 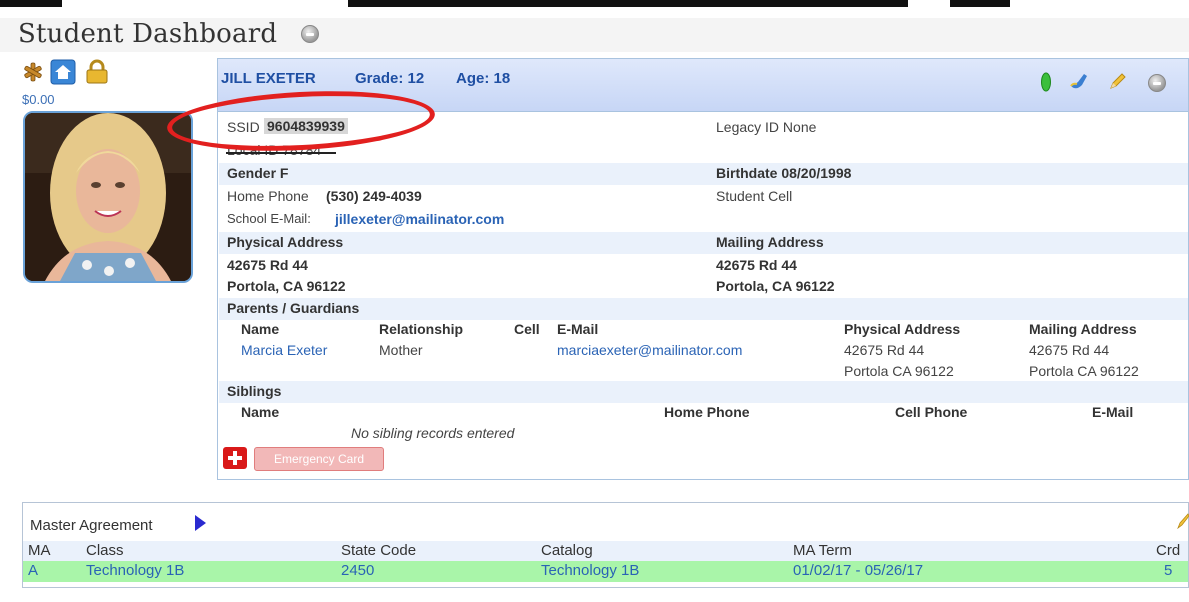 I want to click on home-phone: (530) 249-4039, so click(x=374, y=196).